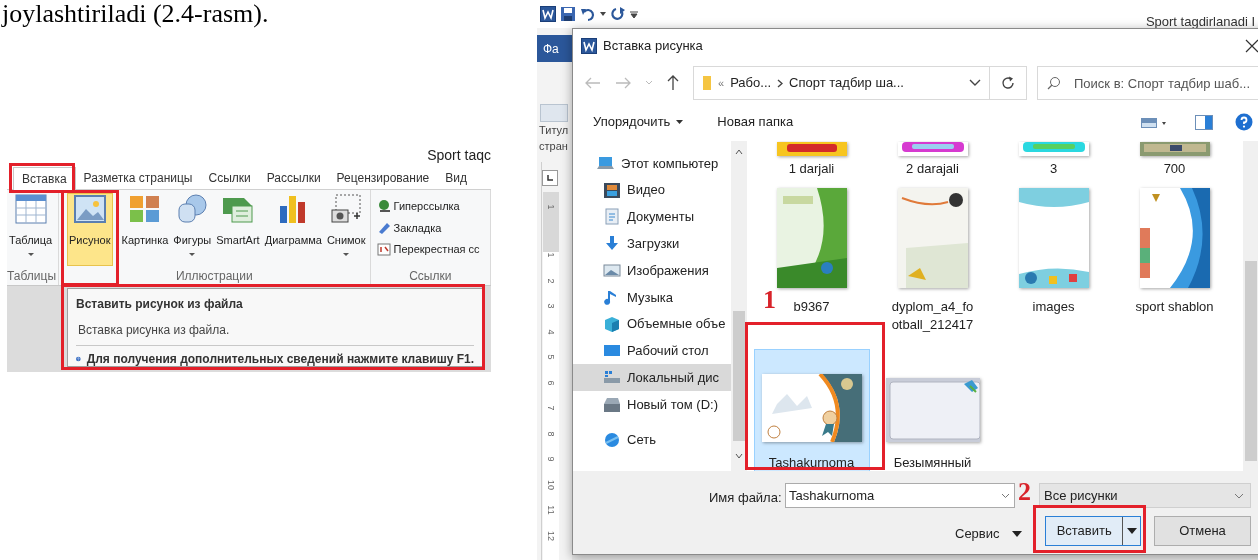 Image resolution: width=1258 pixels, height=560 pixels. What do you see at coordinates (652, 404) in the screenshot?
I see `sidebar-item: Новый том (D:)` at bounding box center [652, 404].